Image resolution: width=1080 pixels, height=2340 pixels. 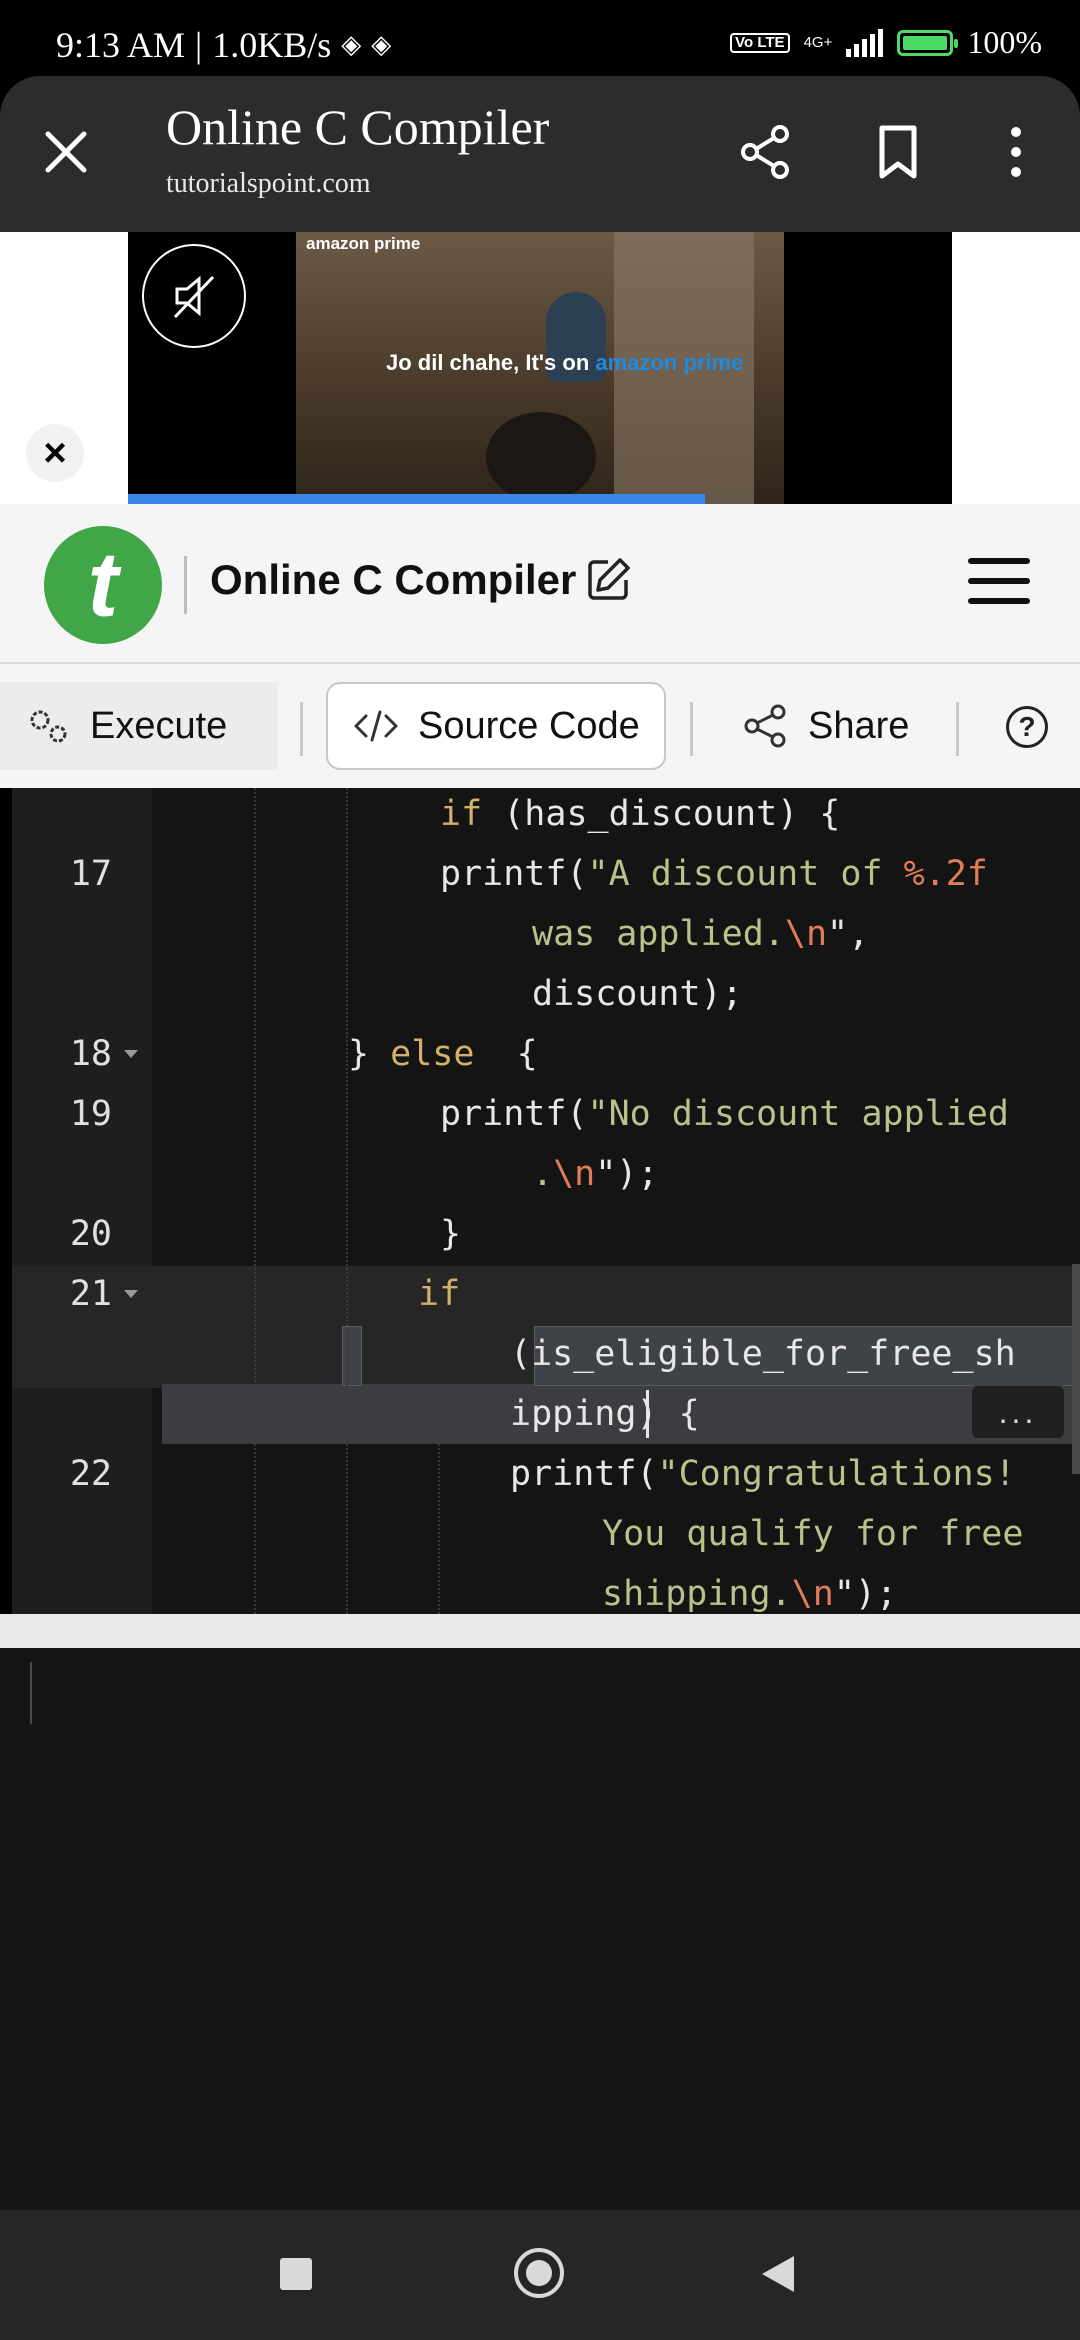 What do you see at coordinates (1076, 1369) in the screenshot?
I see `editor-scrollbar` at bounding box center [1076, 1369].